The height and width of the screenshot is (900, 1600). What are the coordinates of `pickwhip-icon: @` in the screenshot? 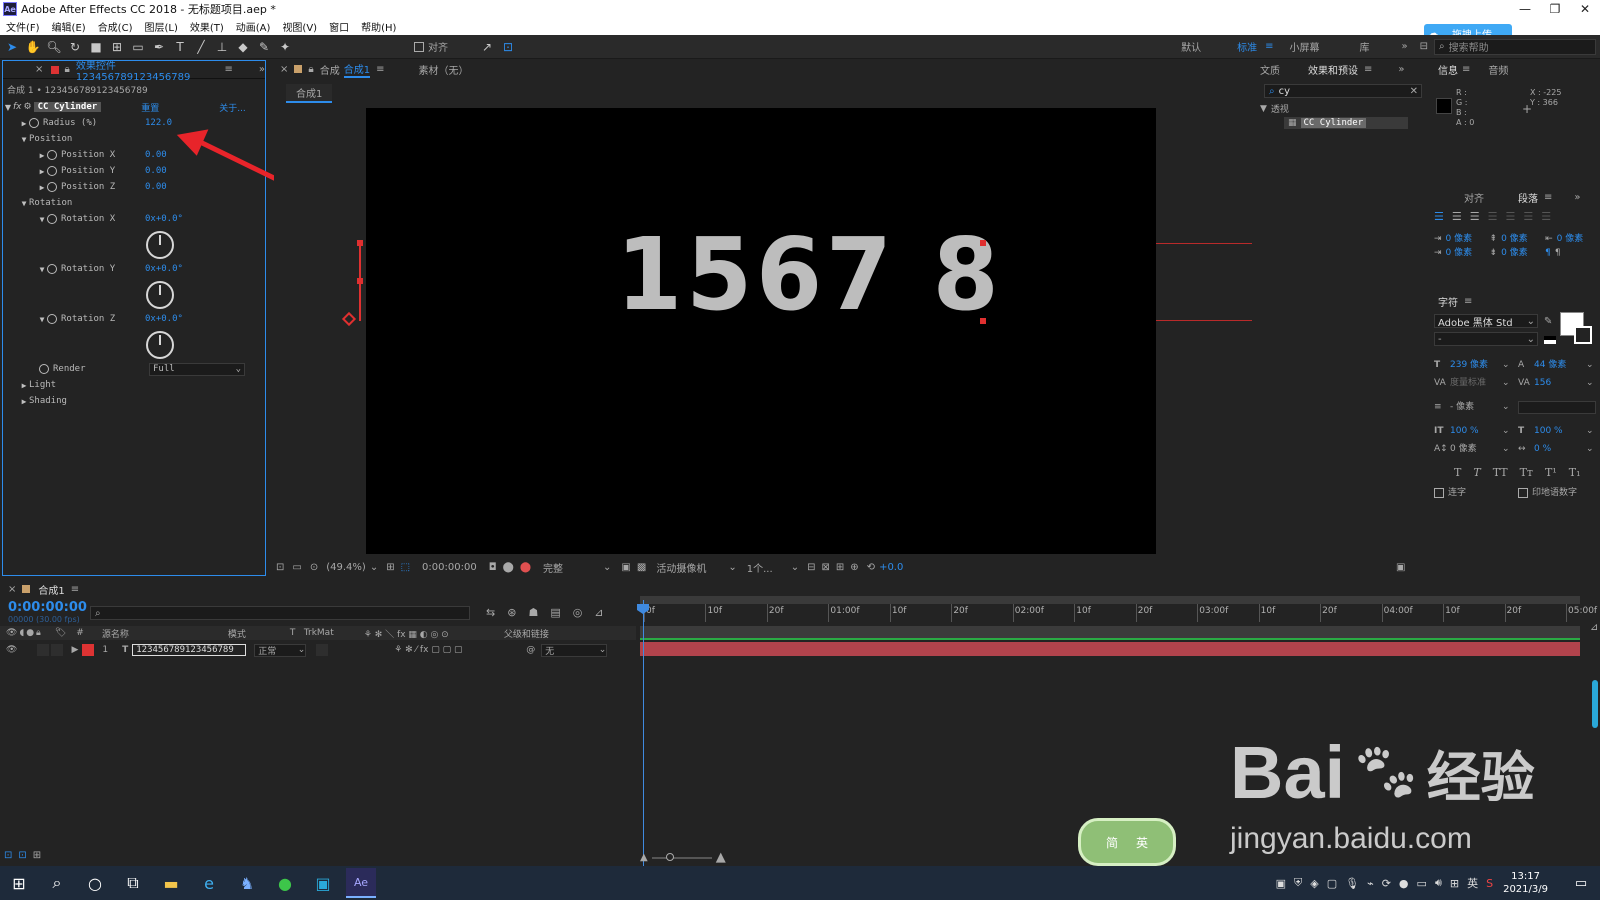 It's located at (530, 650).